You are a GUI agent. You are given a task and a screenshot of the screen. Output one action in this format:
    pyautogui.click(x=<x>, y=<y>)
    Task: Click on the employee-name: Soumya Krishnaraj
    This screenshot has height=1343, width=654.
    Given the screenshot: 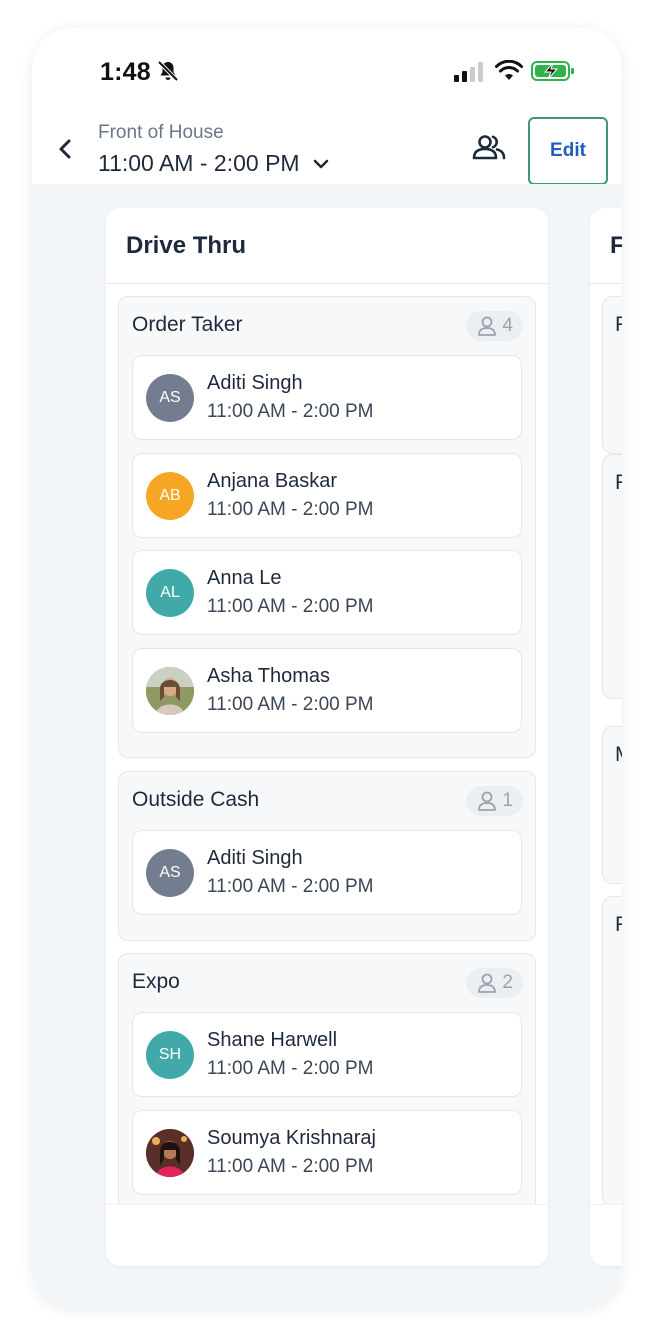 What is the action you would take?
    pyautogui.click(x=291, y=1137)
    